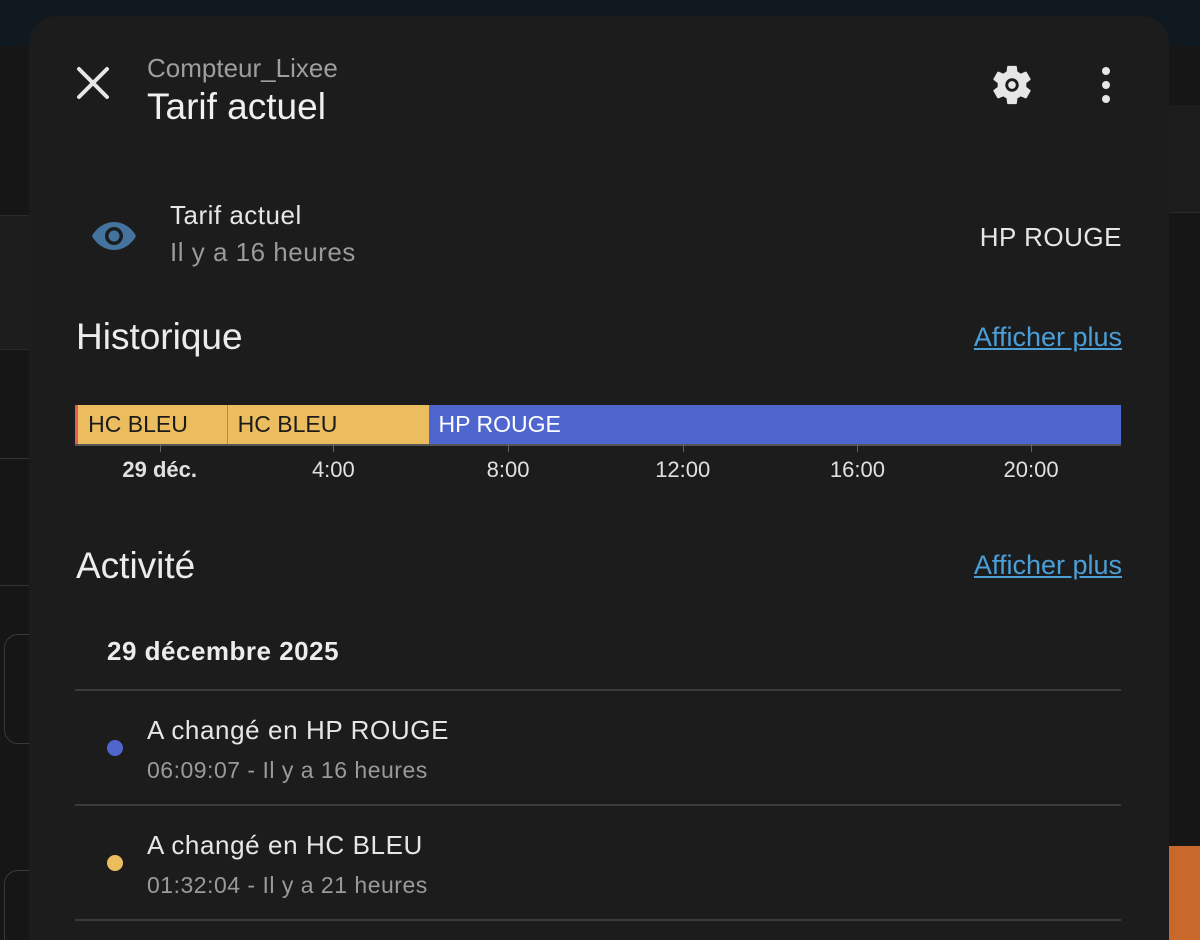 The height and width of the screenshot is (940, 1200). Describe the element at coordinates (1184, 893) in the screenshot. I see `background-accent-block` at that location.